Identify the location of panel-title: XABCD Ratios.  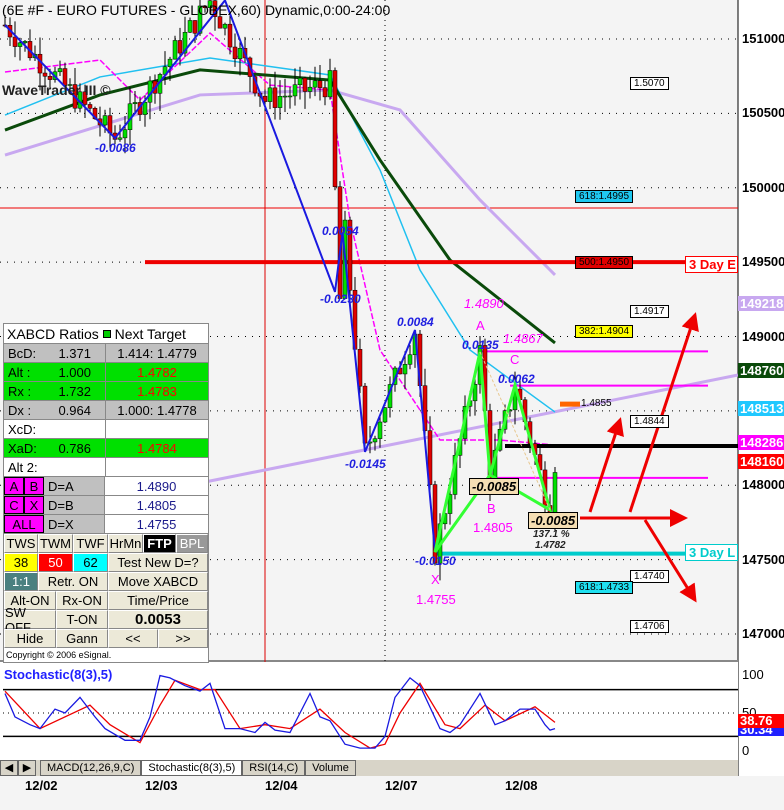
(53, 333).